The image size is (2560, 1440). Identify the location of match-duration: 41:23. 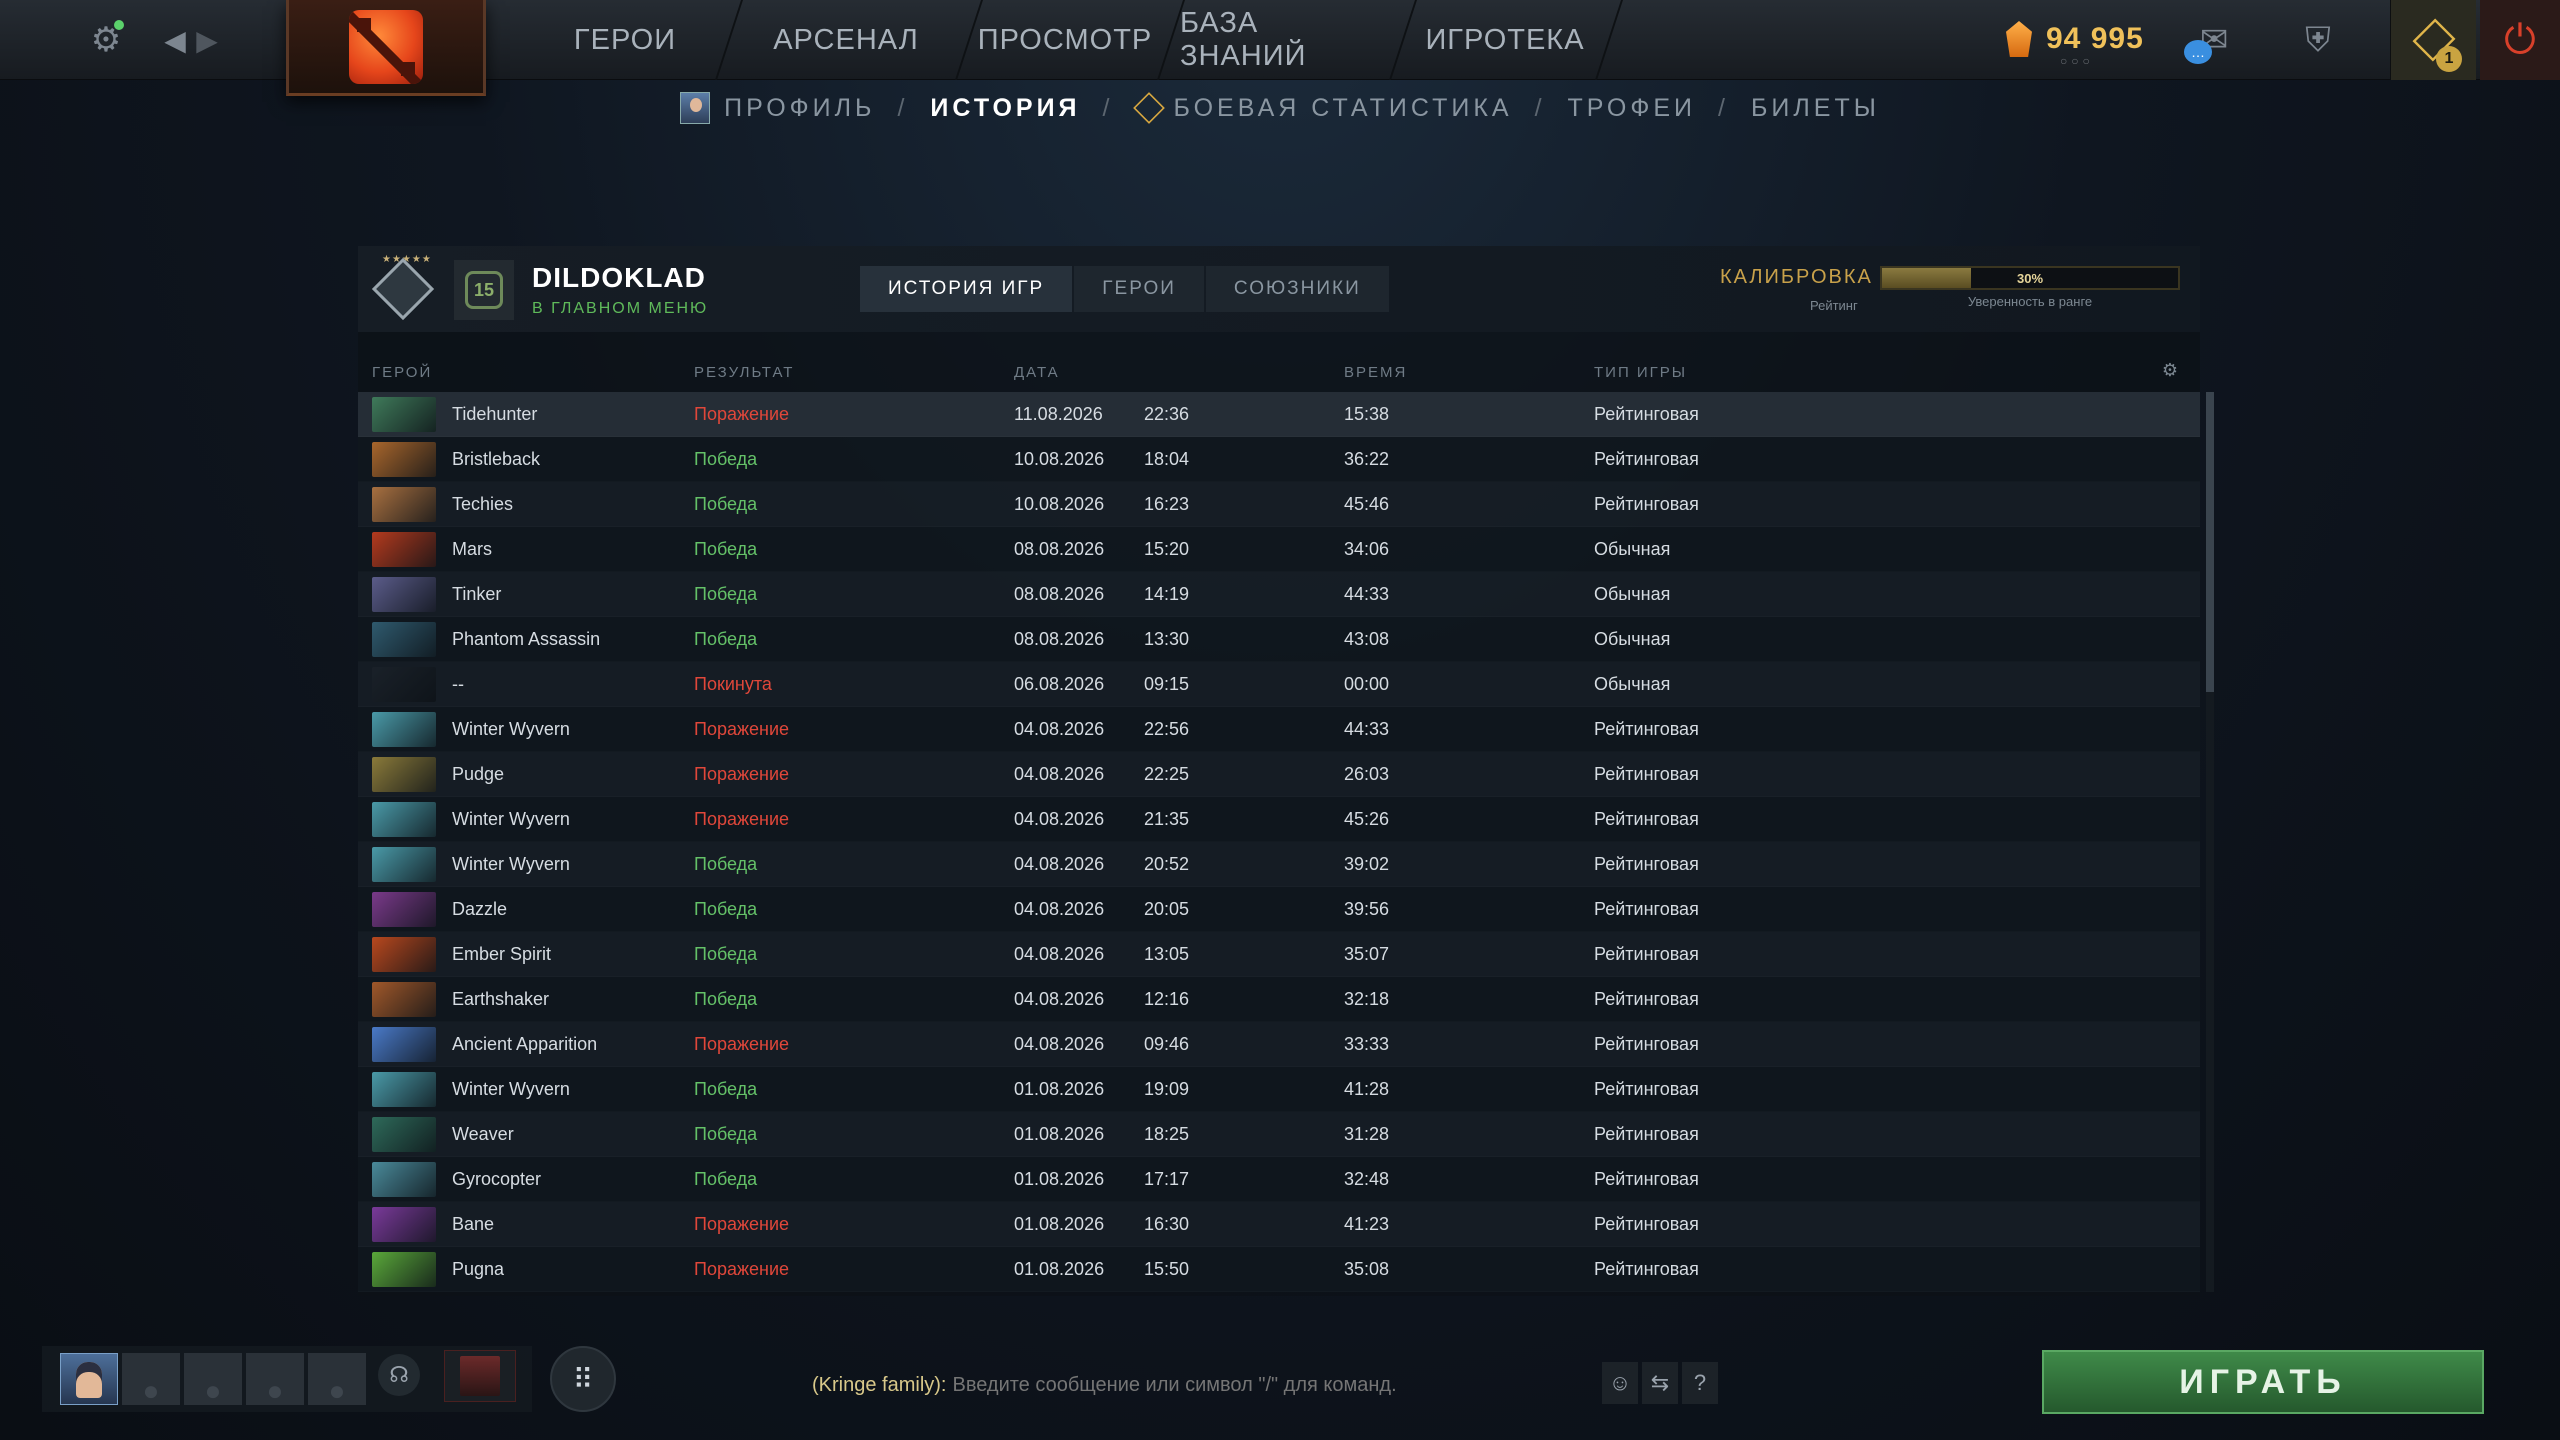
(1367, 1224).